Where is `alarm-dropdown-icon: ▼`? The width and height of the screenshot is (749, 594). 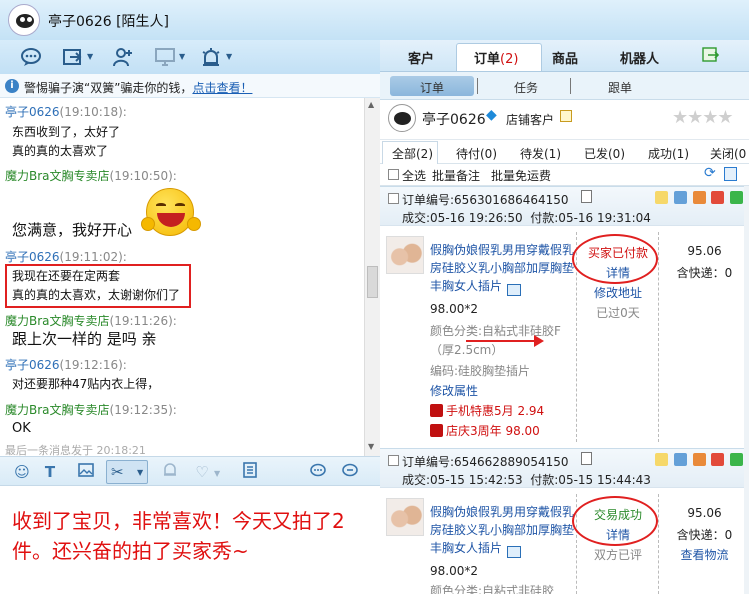 alarm-dropdown-icon: ▼ is located at coordinates (229, 56).